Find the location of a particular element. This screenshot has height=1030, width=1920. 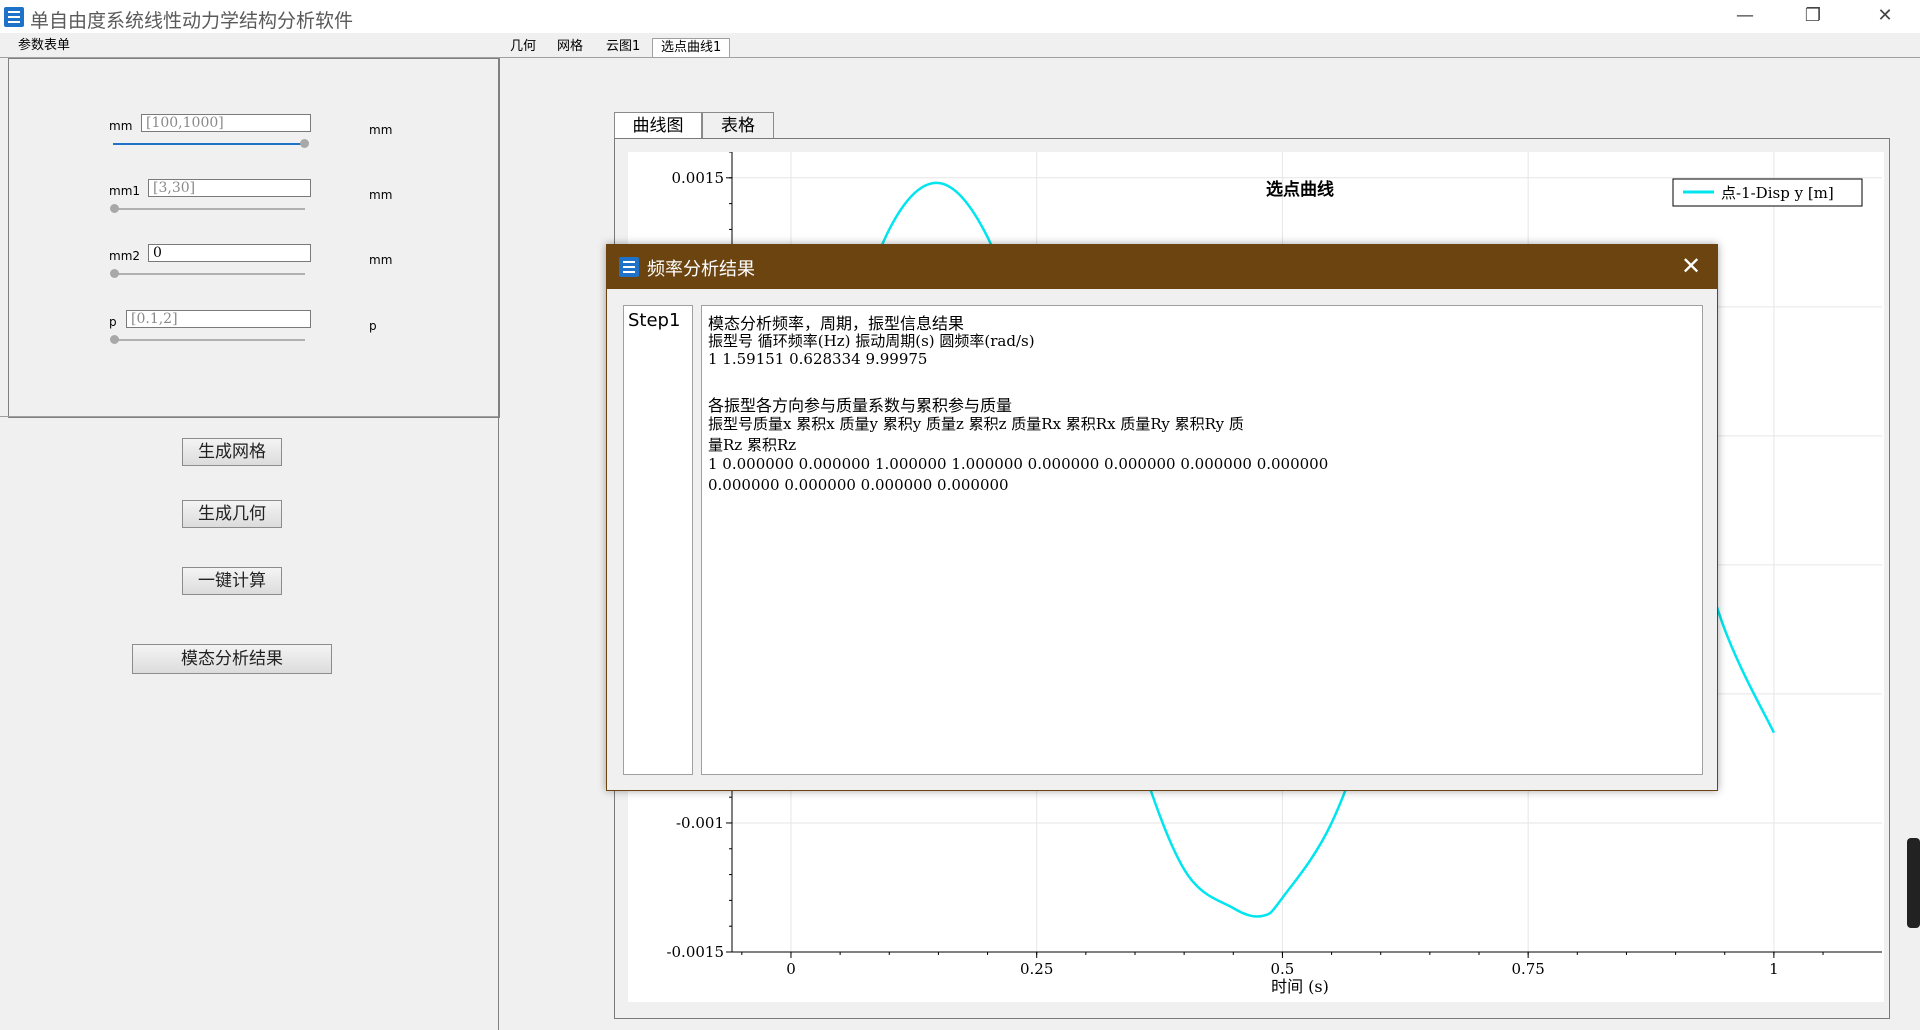

param-unit-p: p is located at coordinates (373, 326).